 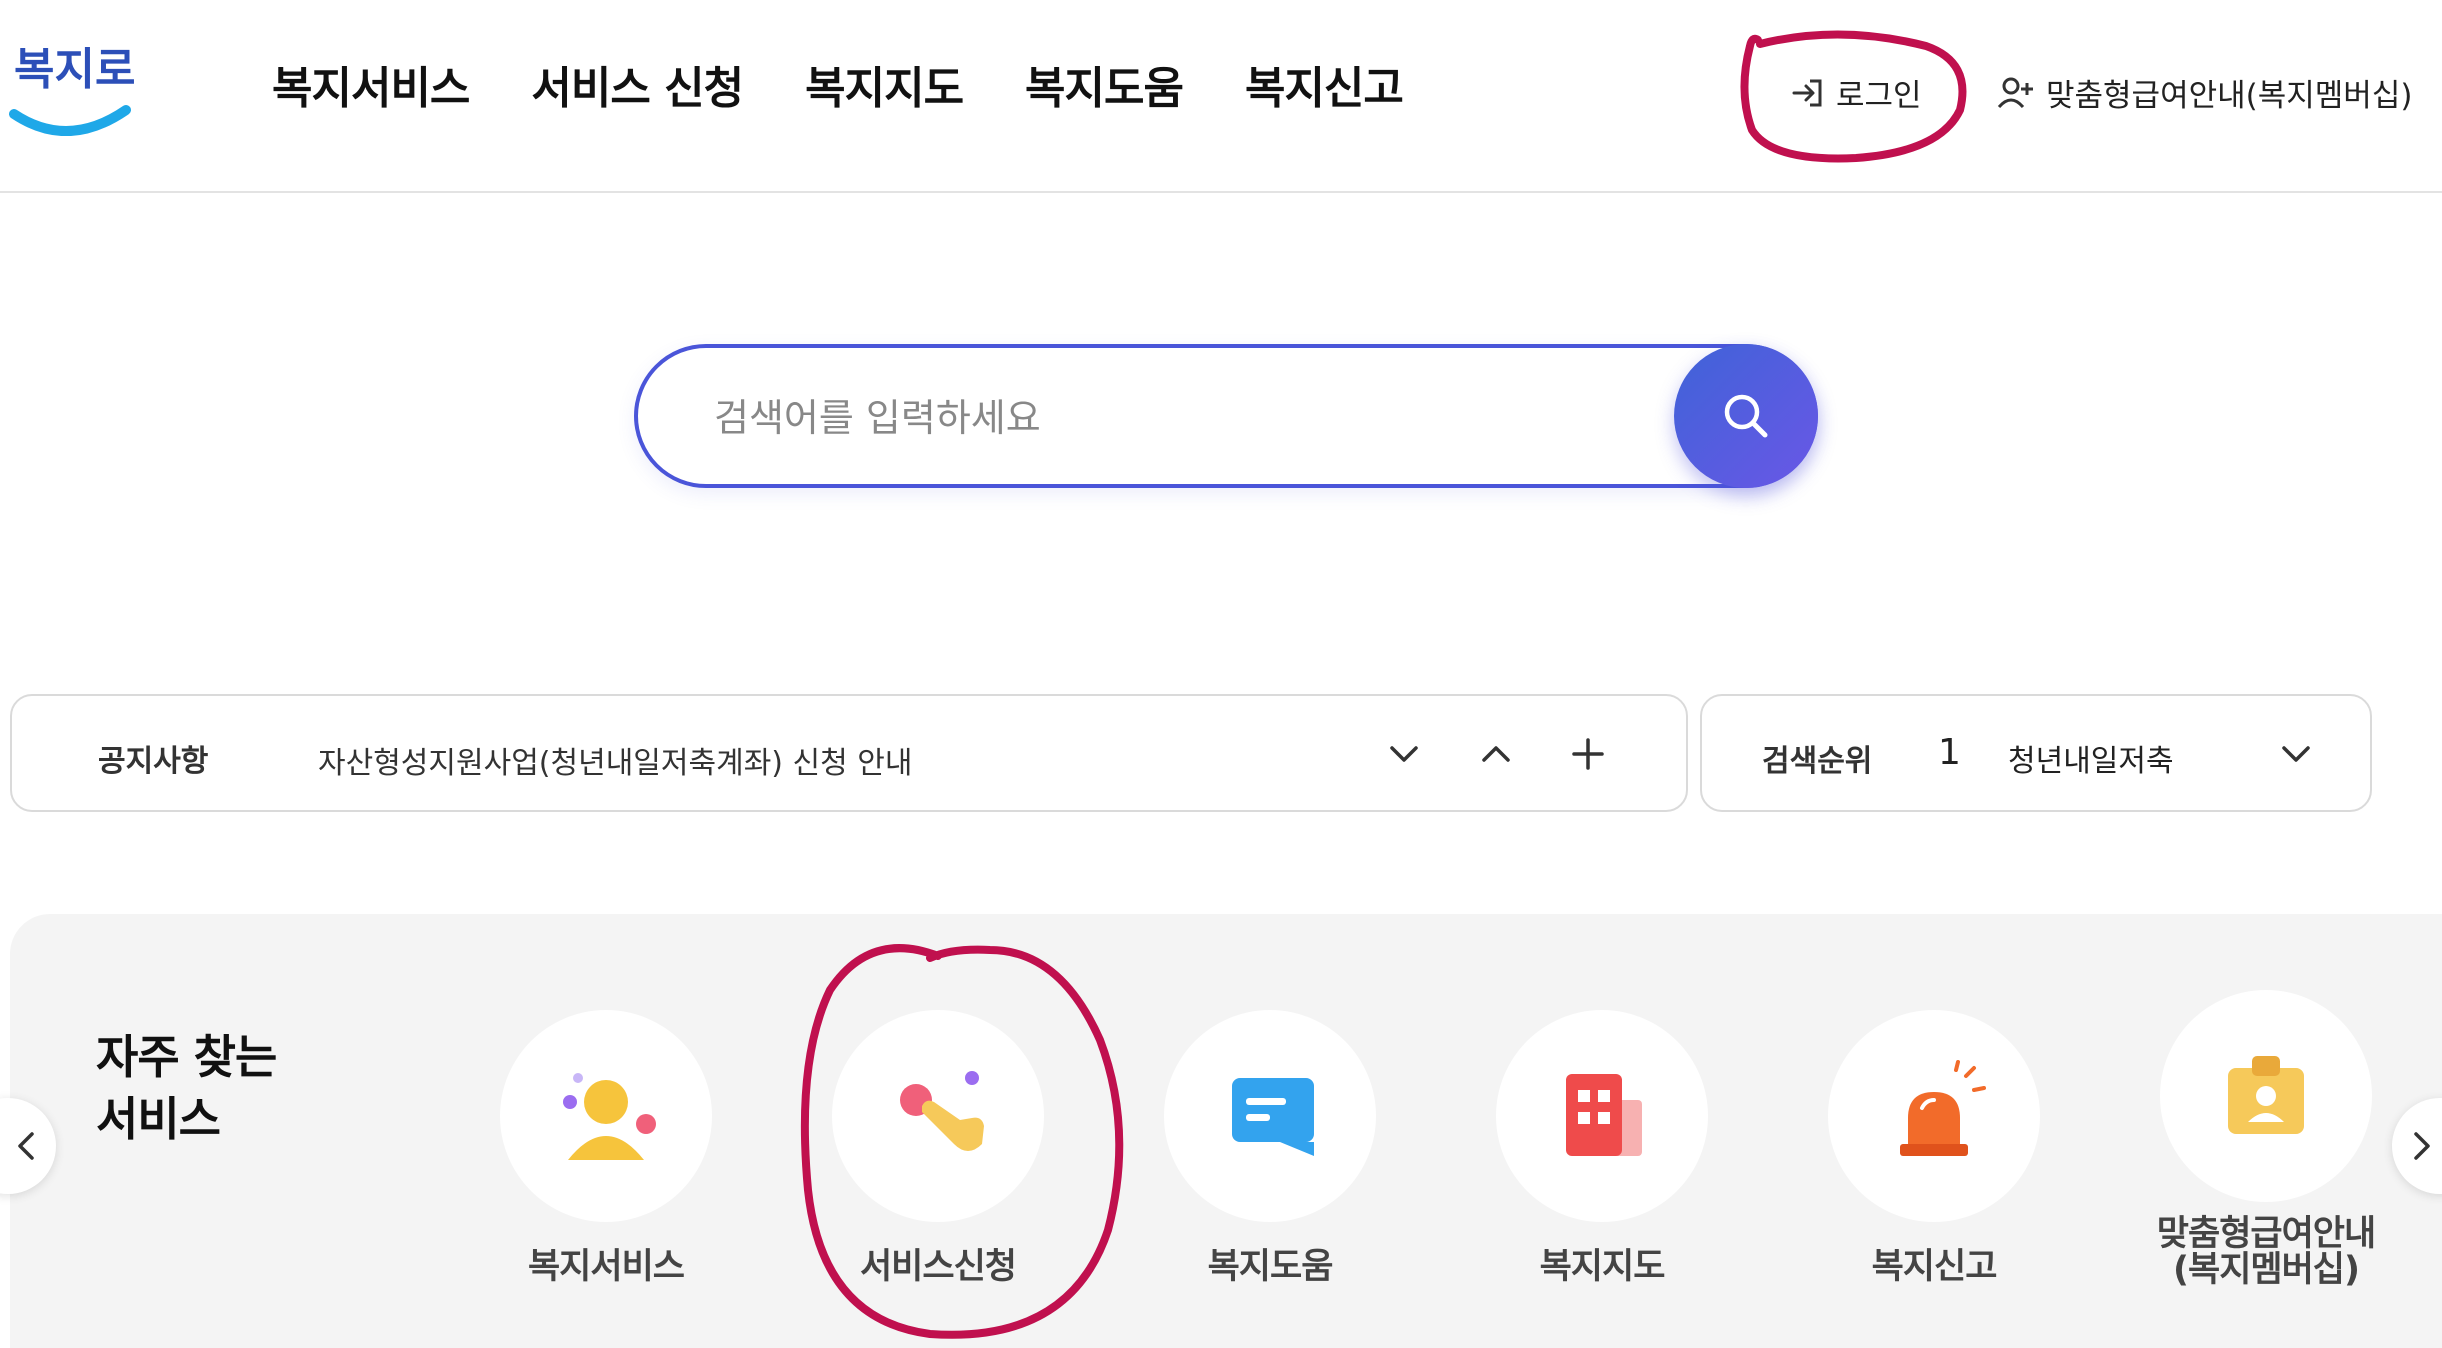 I want to click on notice-prev-button, so click(x=1496, y=754).